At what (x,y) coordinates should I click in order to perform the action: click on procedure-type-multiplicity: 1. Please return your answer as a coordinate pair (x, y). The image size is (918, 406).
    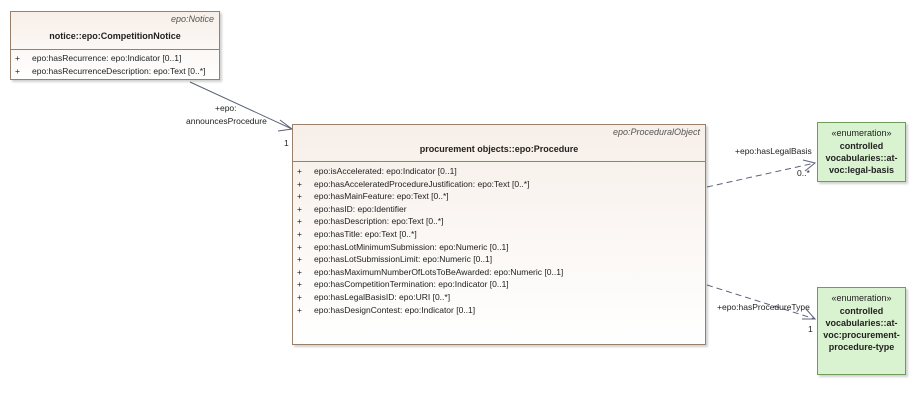
    Looking at the image, I should click on (810, 329).